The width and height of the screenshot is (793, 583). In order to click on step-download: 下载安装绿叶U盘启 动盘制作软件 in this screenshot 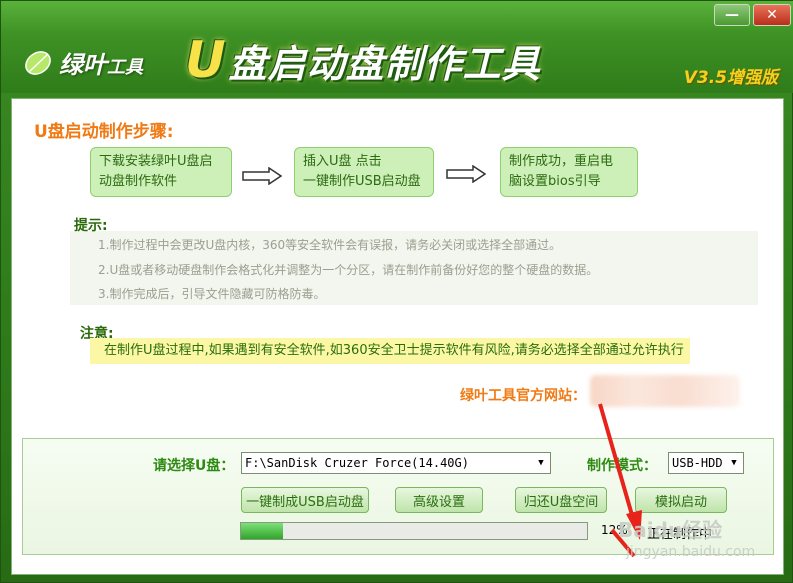, I will do `click(161, 172)`.